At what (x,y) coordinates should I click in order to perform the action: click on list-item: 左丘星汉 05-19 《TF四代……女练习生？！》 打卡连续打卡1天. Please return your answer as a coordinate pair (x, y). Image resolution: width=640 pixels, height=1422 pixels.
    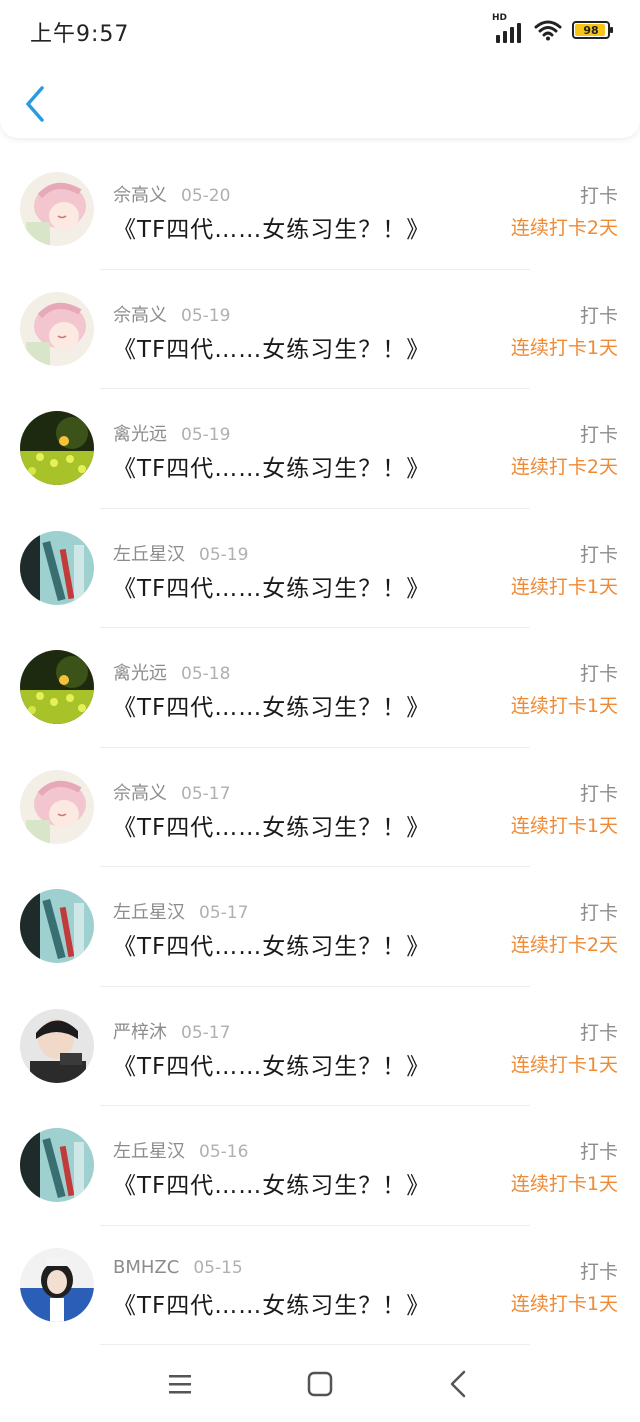
    Looking at the image, I should click on (320, 569).